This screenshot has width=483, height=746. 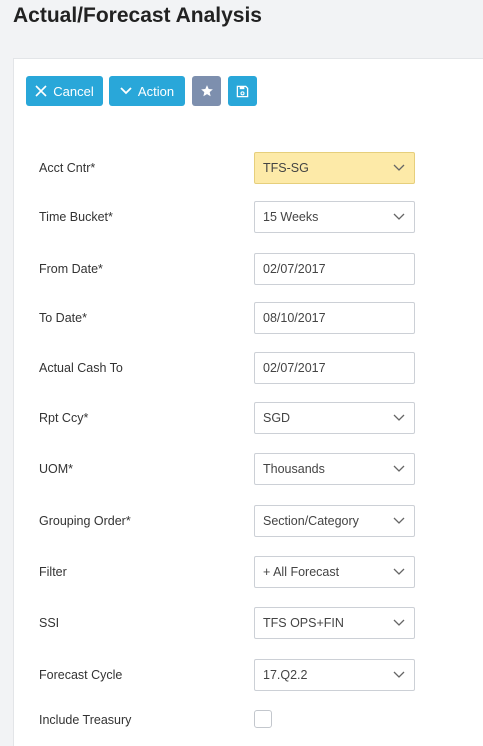 What do you see at coordinates (263, 719) in the screenshot?
I see `include-treasury-checkbox` at bounding box center [263, 719].